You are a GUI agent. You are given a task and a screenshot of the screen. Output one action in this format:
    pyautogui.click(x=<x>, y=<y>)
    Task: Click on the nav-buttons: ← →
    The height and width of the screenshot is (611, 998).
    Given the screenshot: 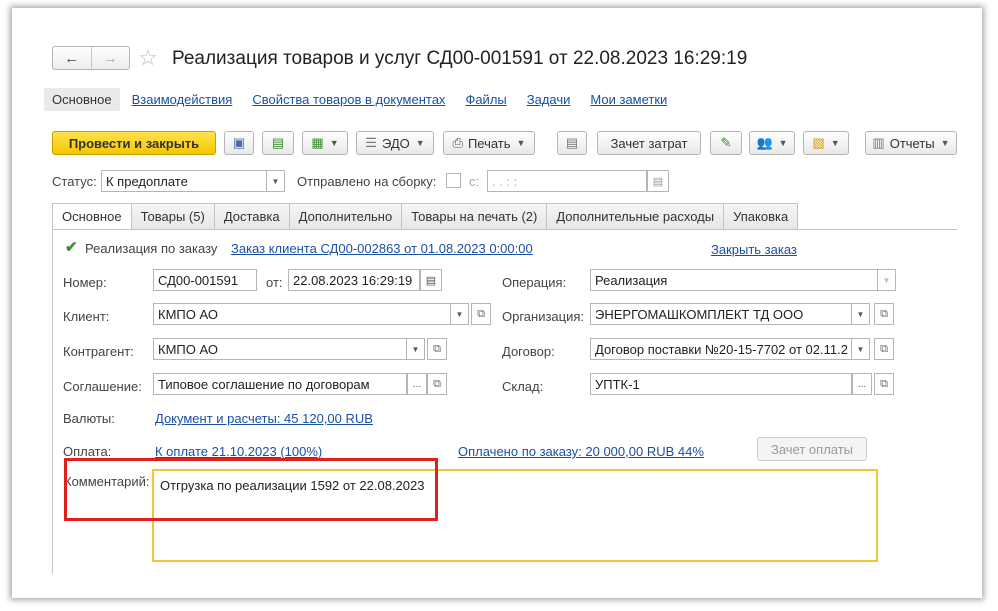 What is the action you would take?
    pyautogui.click(x=91, y=58)
    